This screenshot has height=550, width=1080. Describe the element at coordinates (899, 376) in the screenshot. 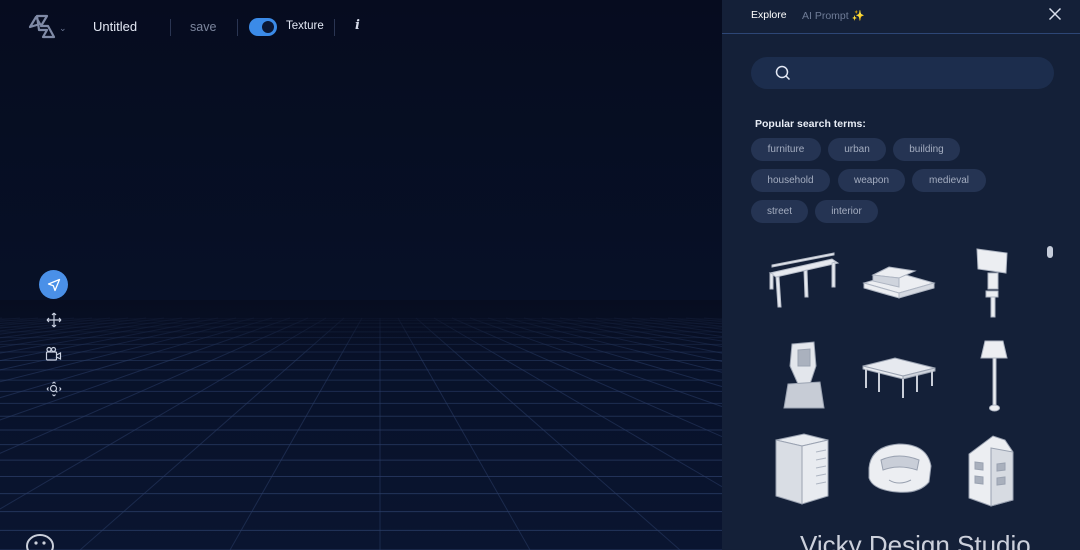

I see `model-thumbnail-pavilion` at that location.